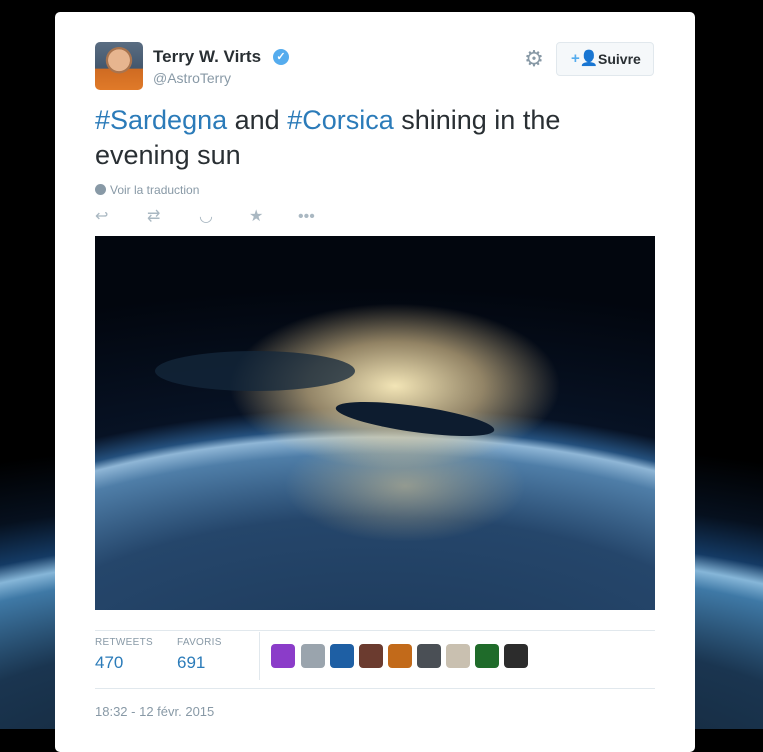 The height and width of the screenshot is (752, 763). Describe the element at coordinates (154, 711) in the screenshot. I see `tweet-timestamp: 18:32 - 12 févr. 2015` at that location.